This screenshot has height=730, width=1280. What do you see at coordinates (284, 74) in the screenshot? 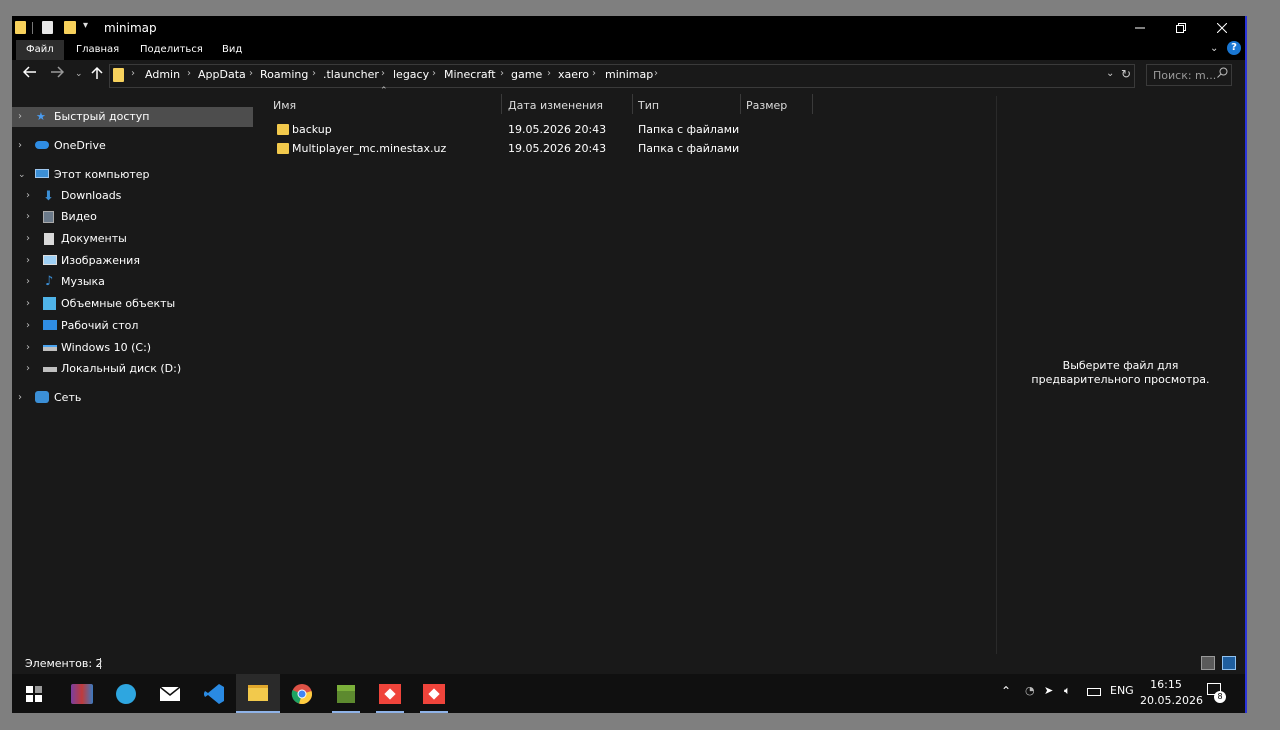
I see `breadcrumb-item: Roaming` at bounding box center [284, 74].